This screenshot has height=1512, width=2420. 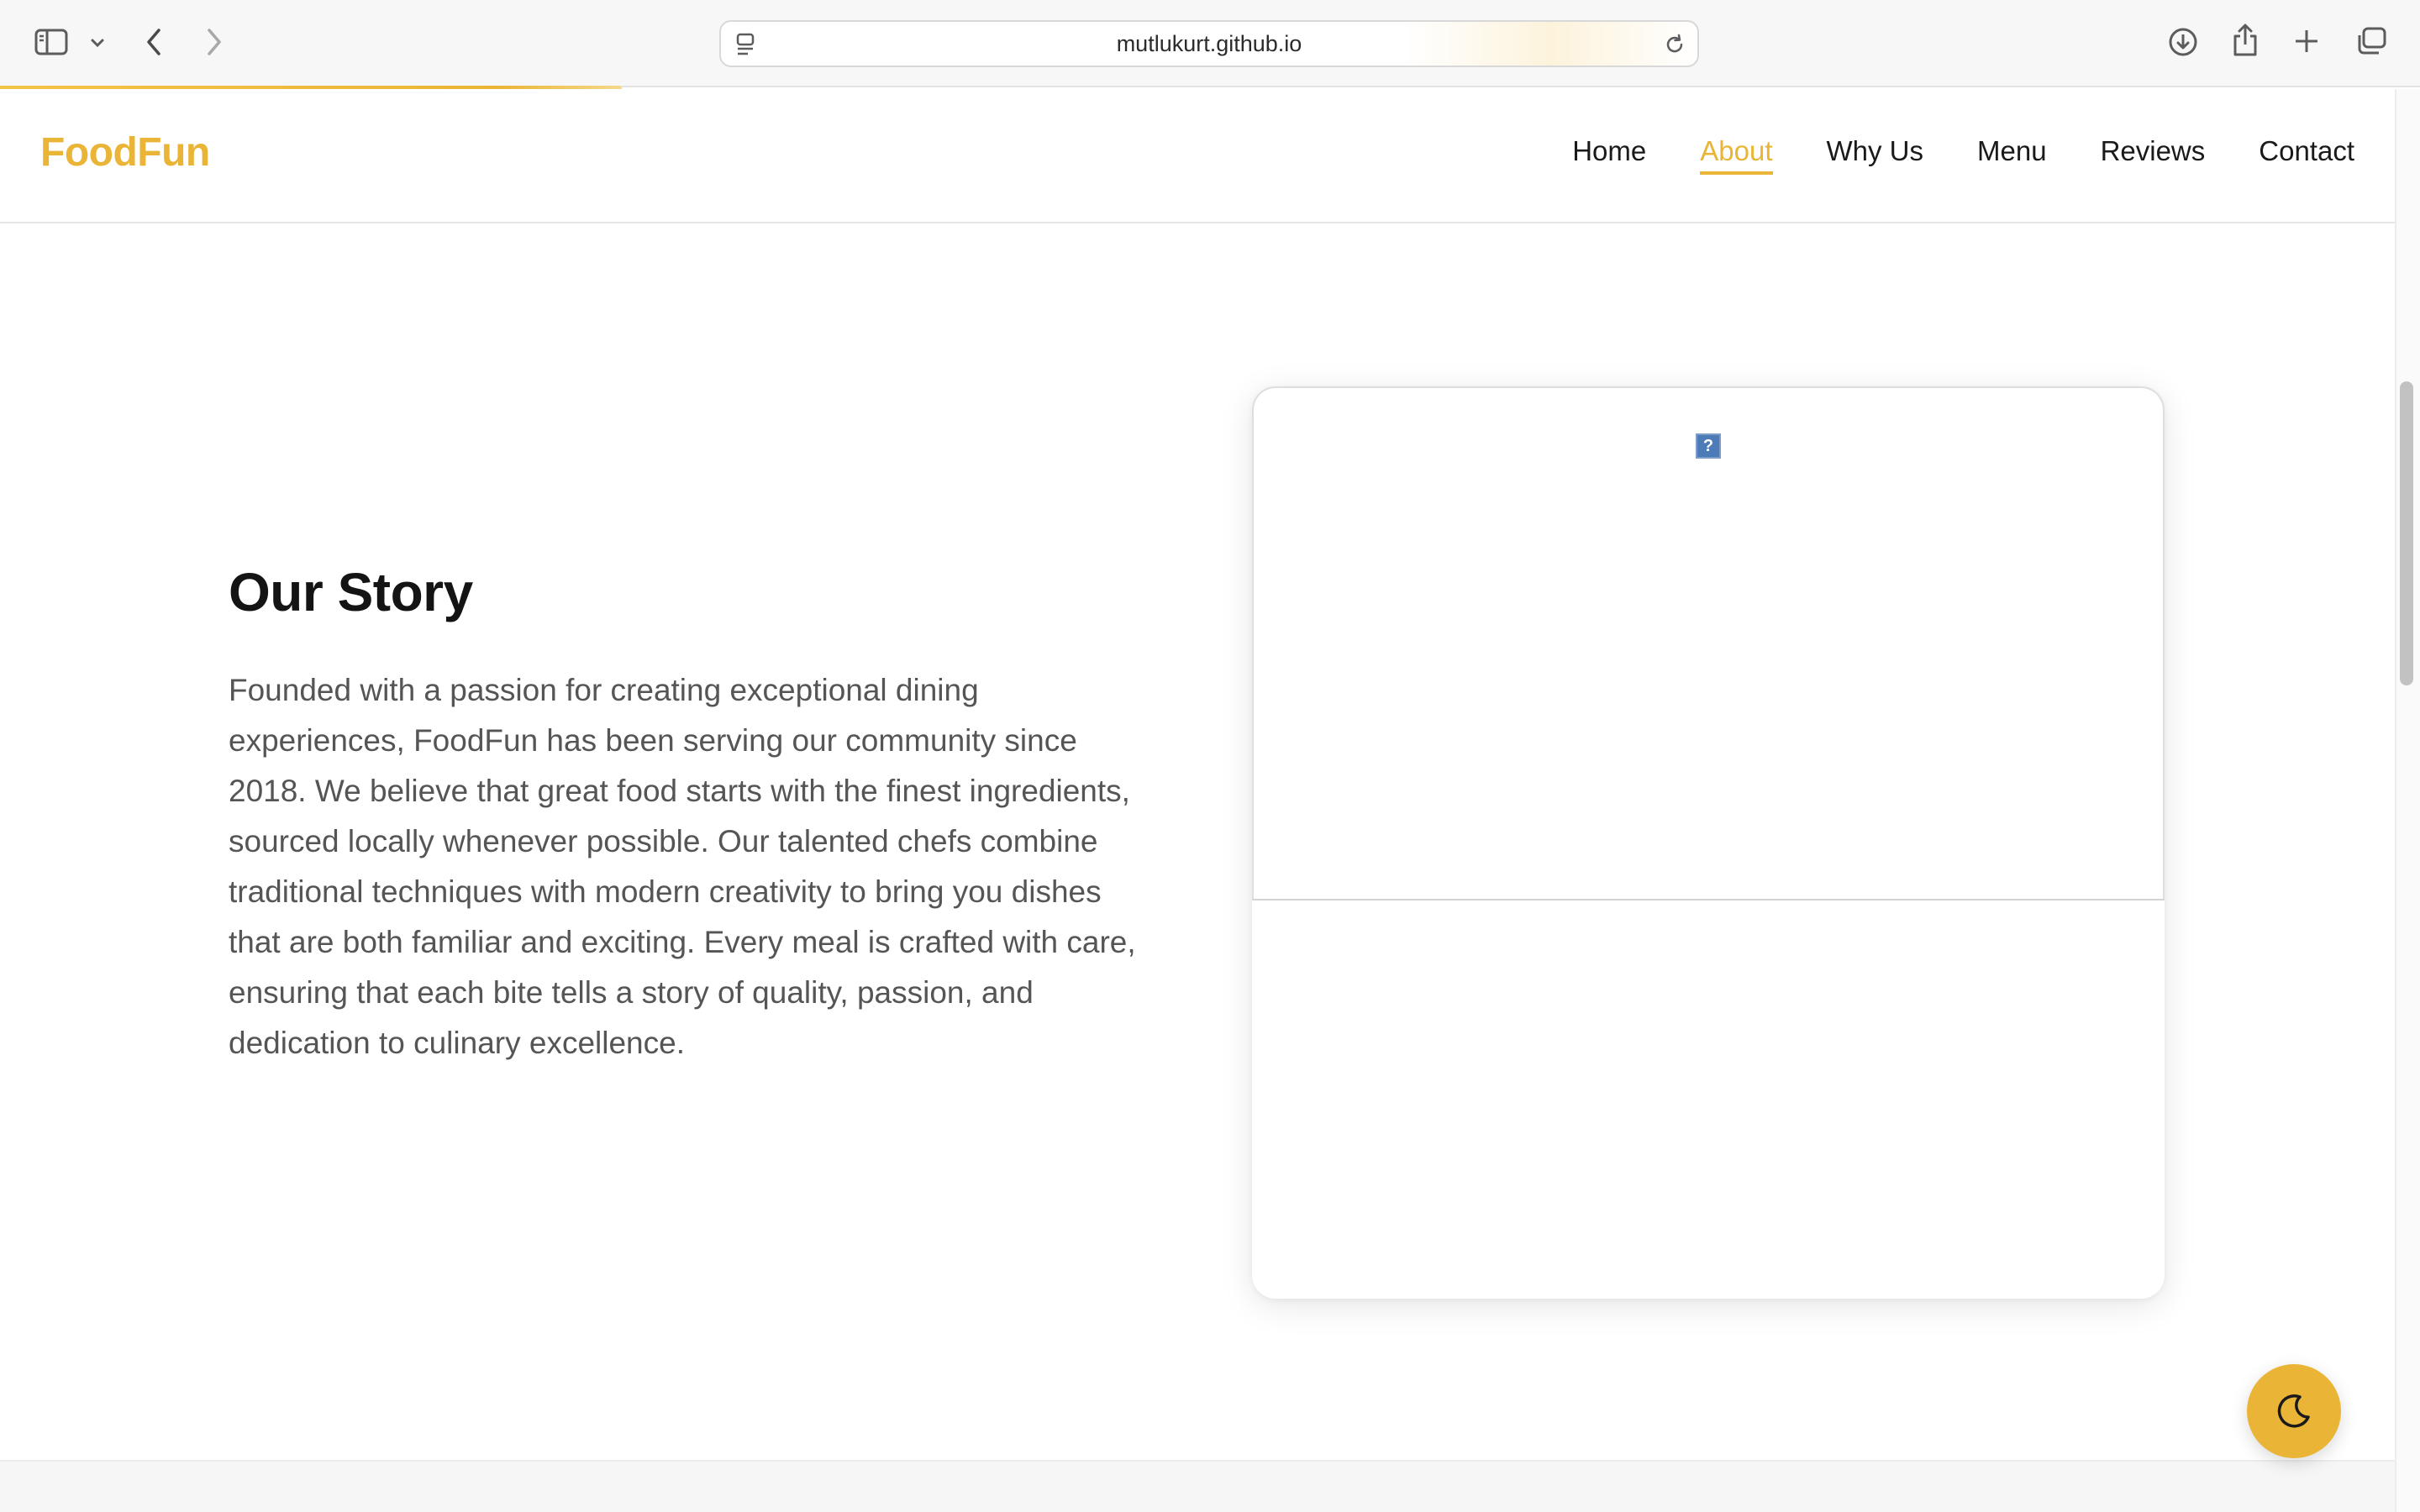 I want to click on sidebar-icon, so click(x=52, y=42).